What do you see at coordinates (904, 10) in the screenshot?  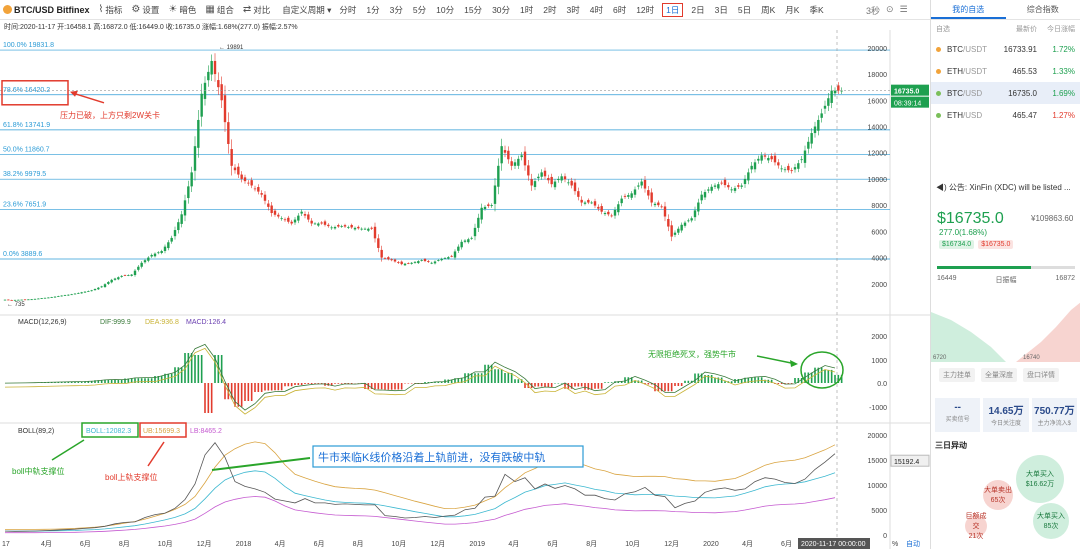 I see `menu-icon: ☰` at bounding box center [904, 10].